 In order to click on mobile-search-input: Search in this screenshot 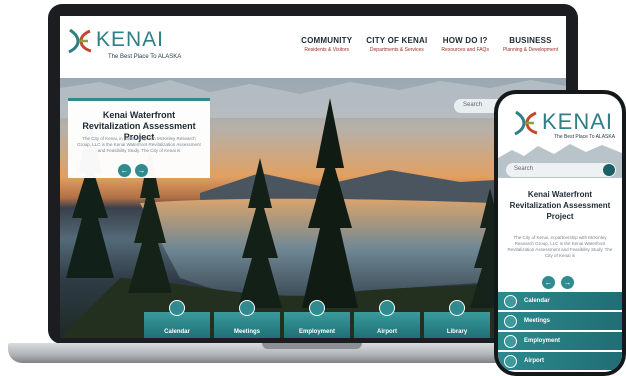, I will do `click(561, 170)`.